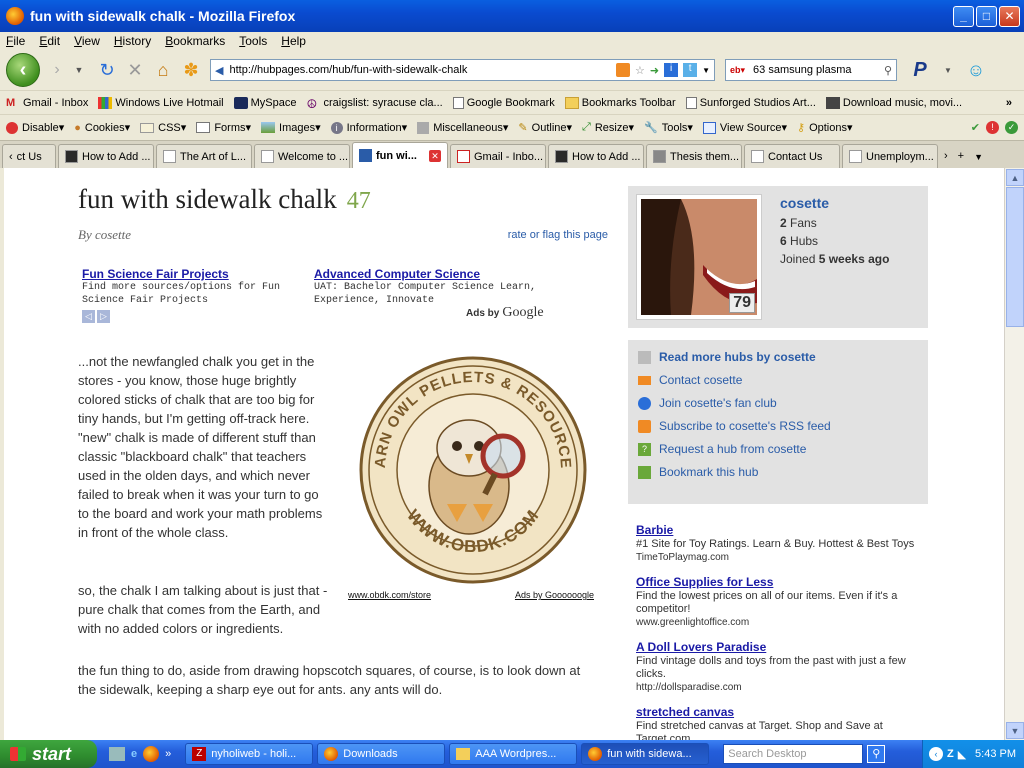  I want to click on bookmark-gmail: M Gmail - Inbox, so click(47, 103).